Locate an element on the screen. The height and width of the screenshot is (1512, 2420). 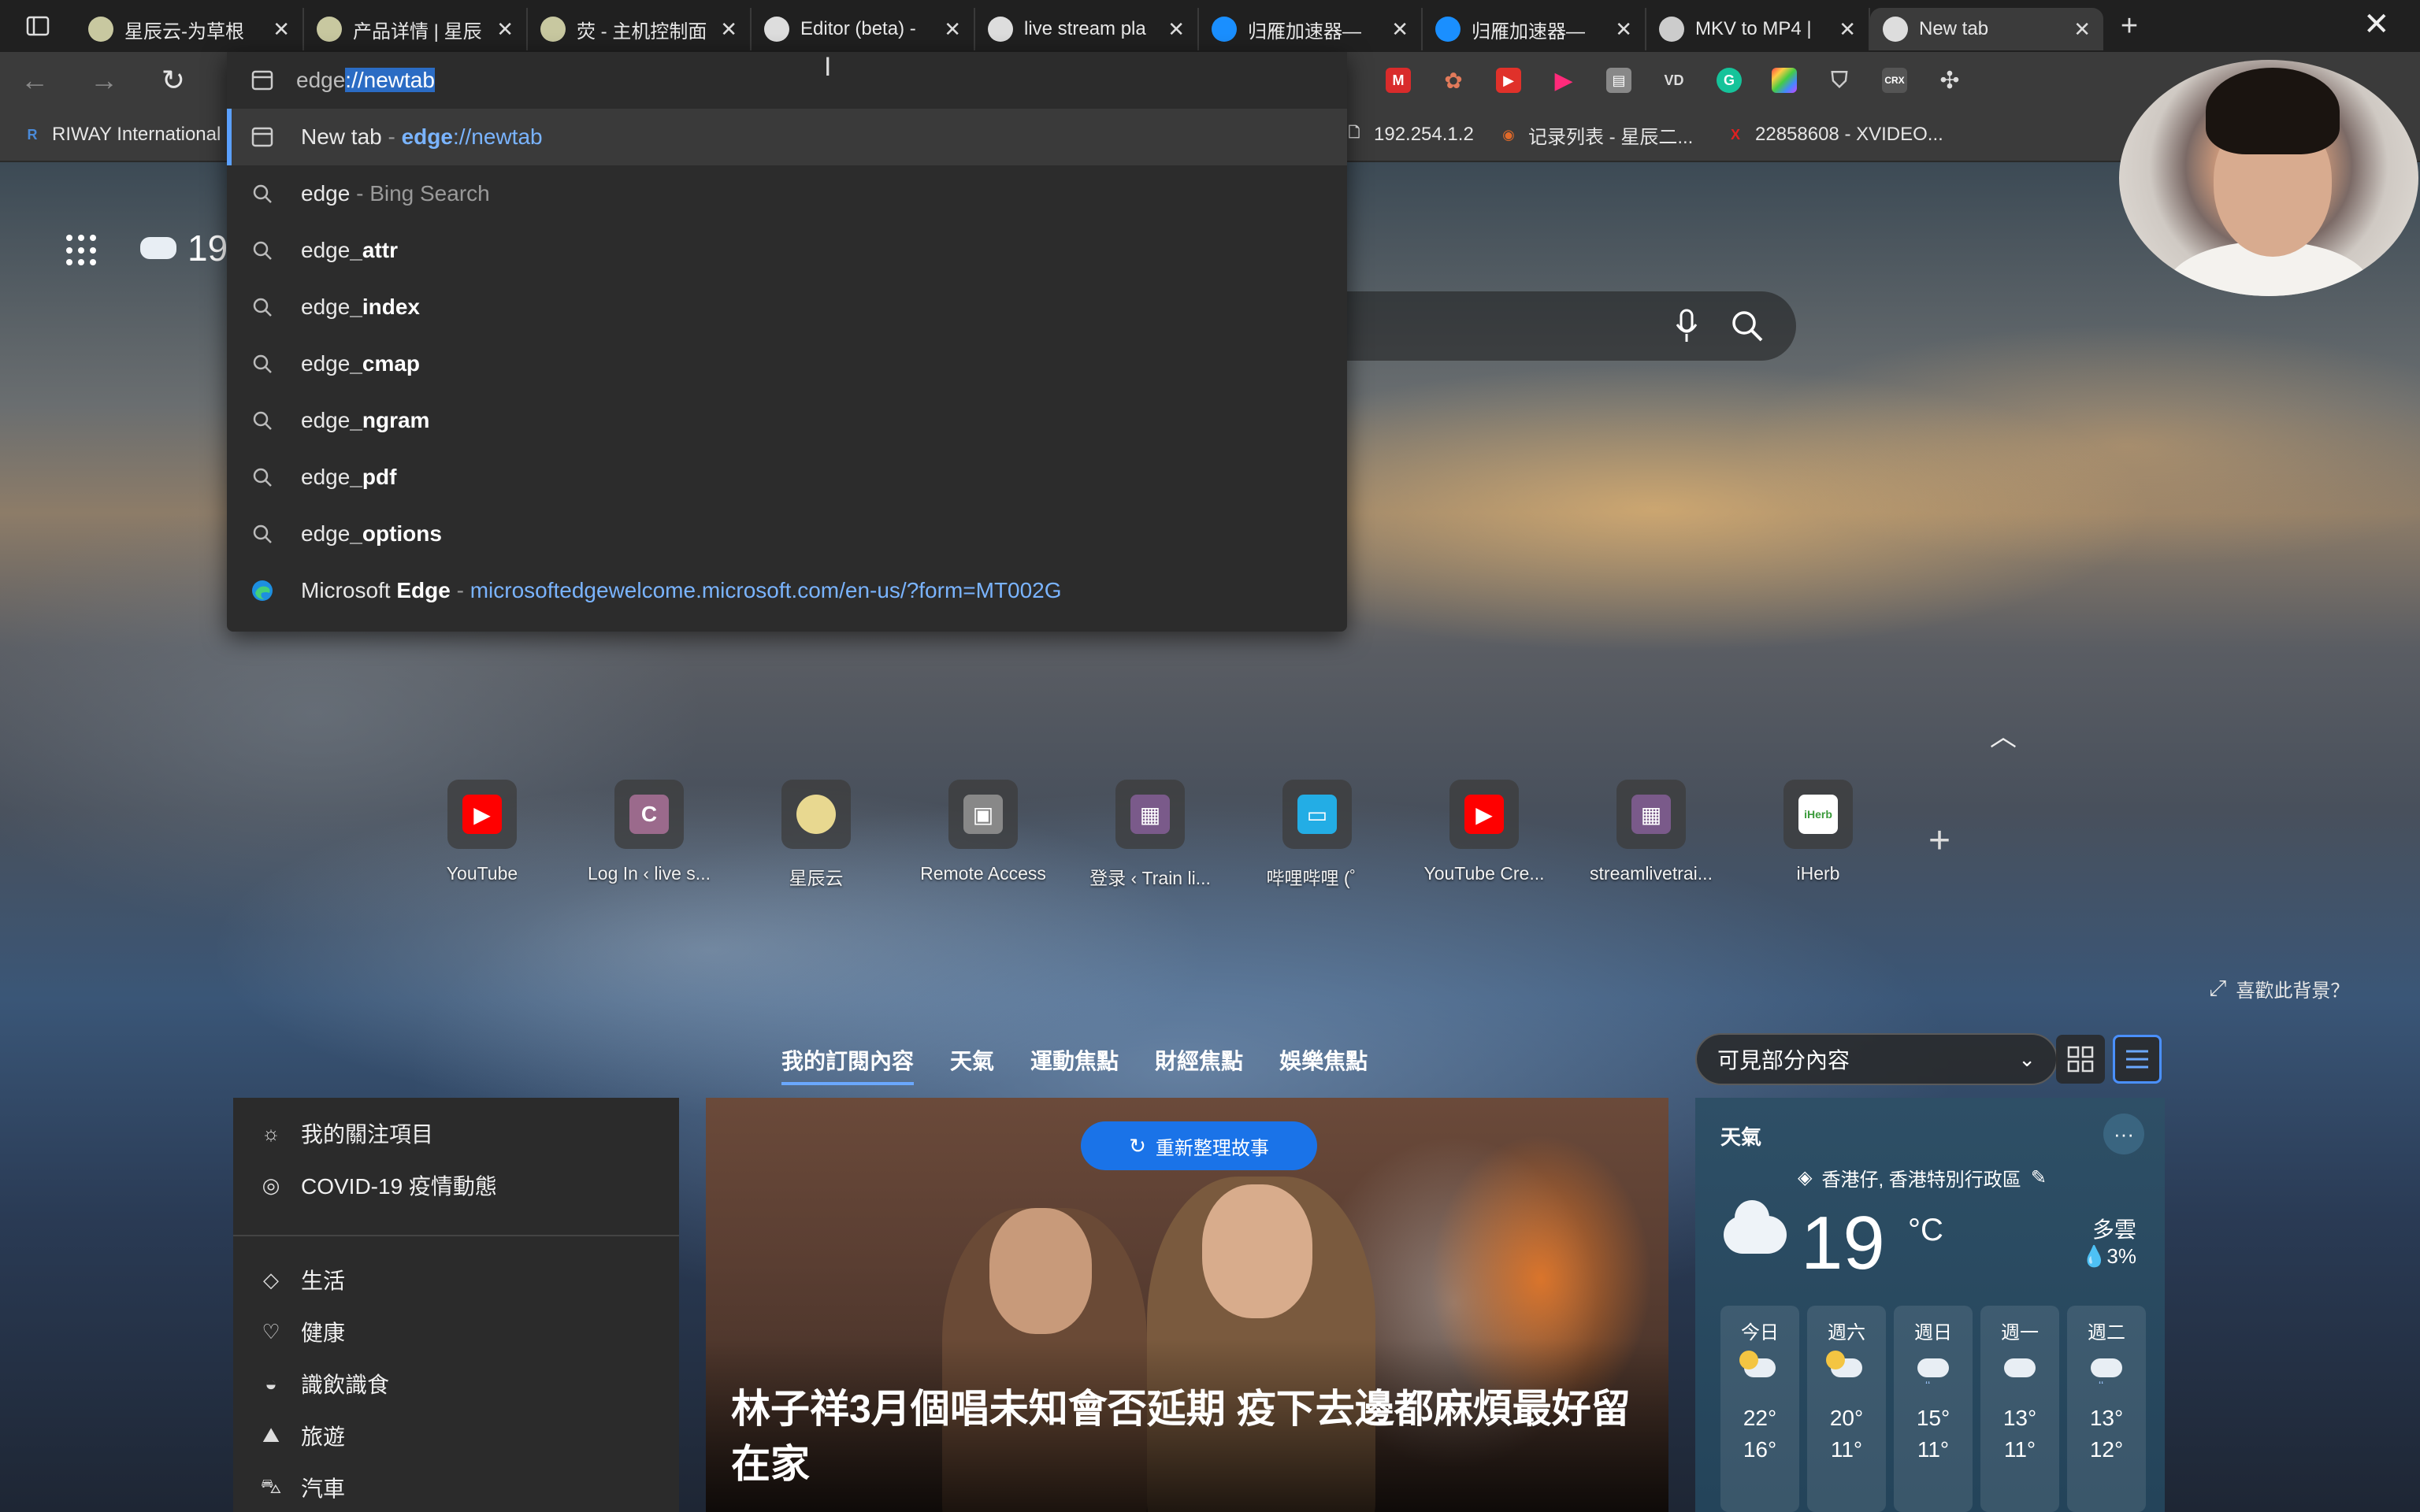
extension-red-video-icon: ▶ is located at coordinates (1508, 80).